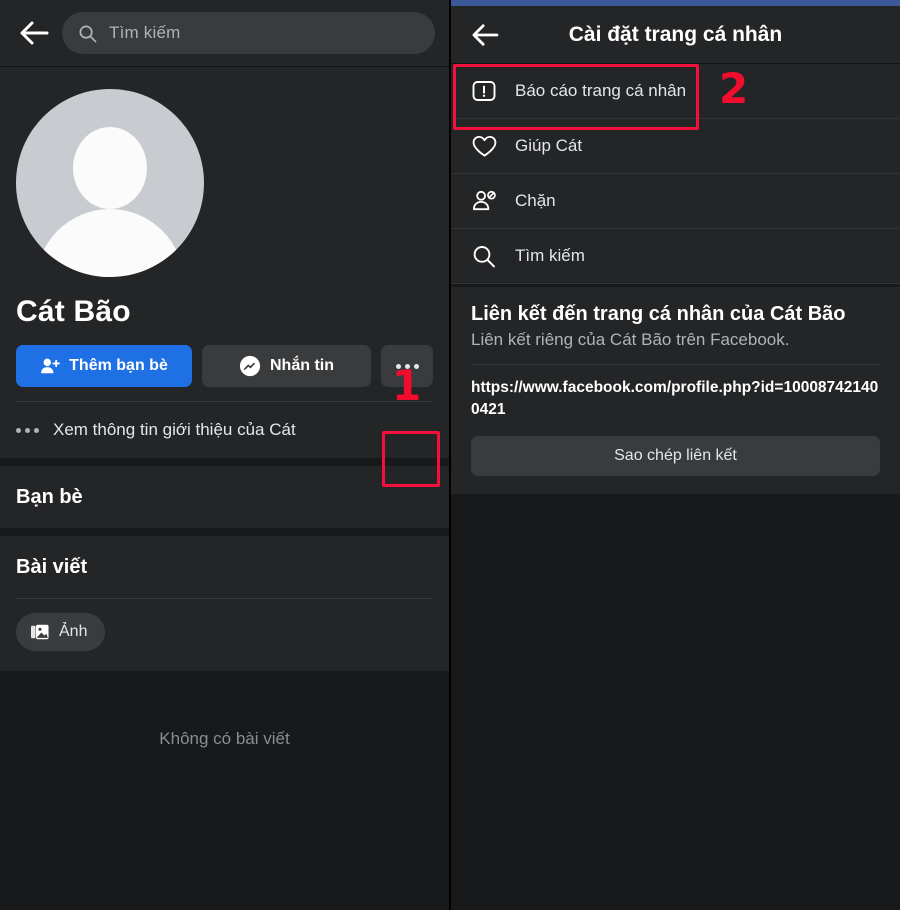  I want to click on avatar-body-shape, so click(110, 243).